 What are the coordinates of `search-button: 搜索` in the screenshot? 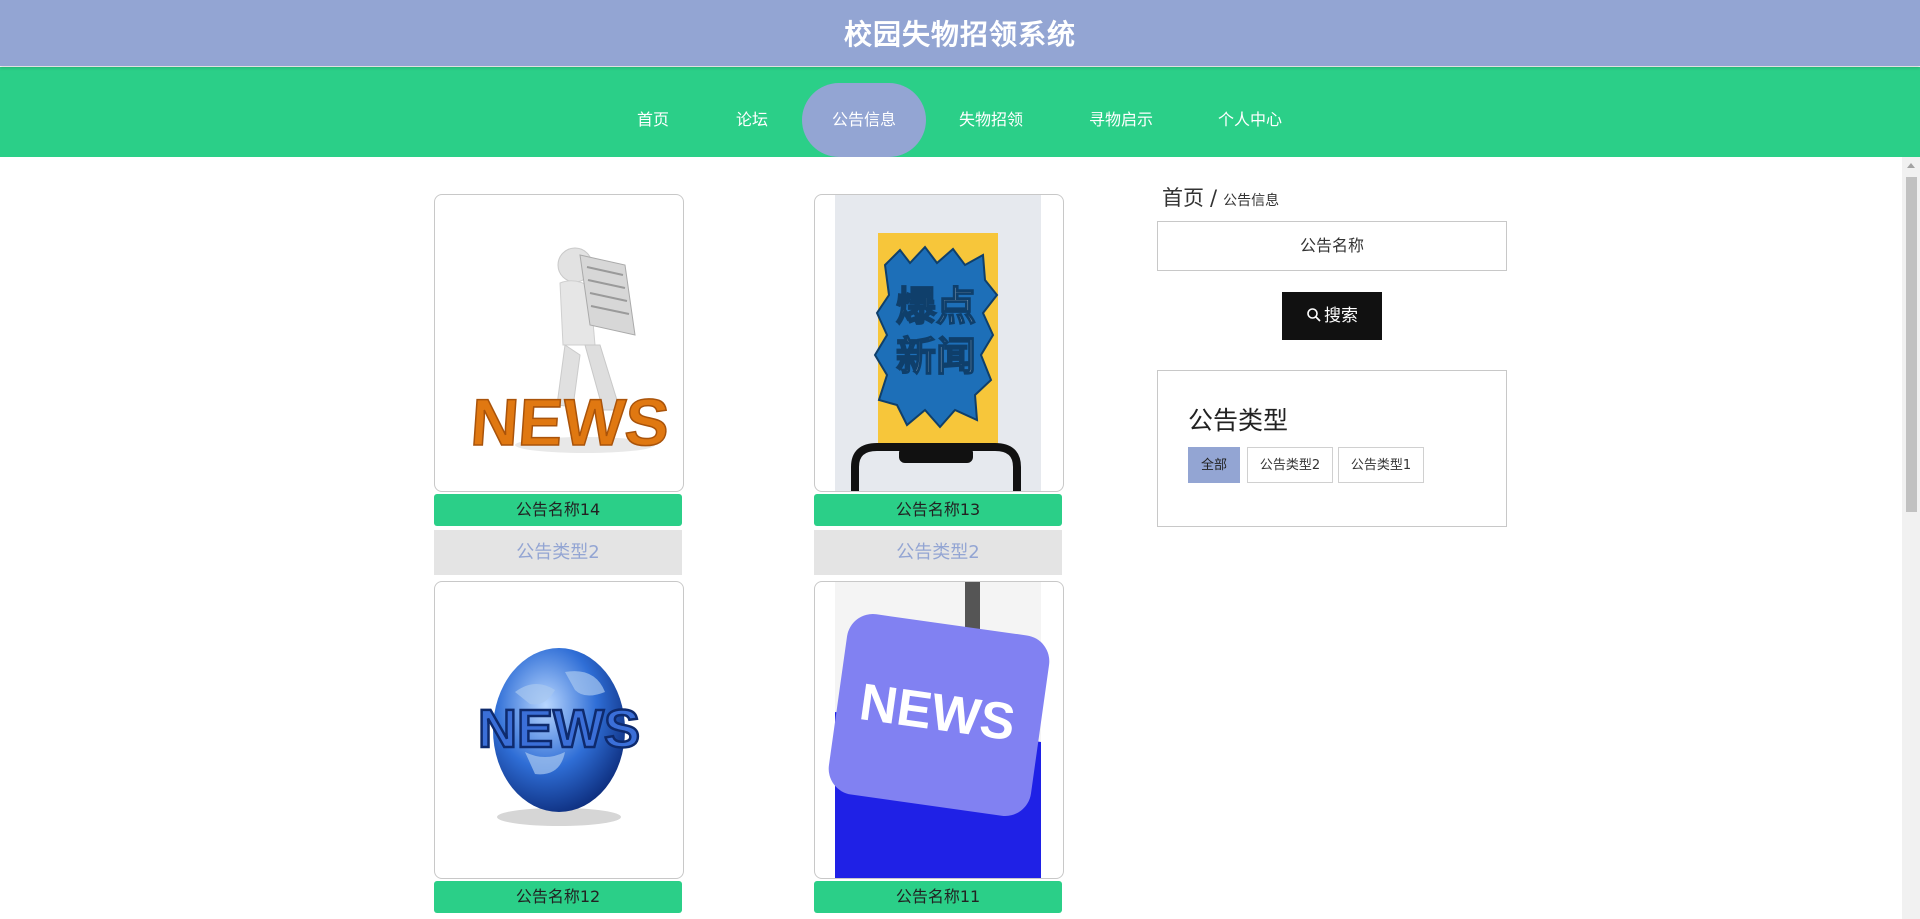 It's located at (1332, 316).